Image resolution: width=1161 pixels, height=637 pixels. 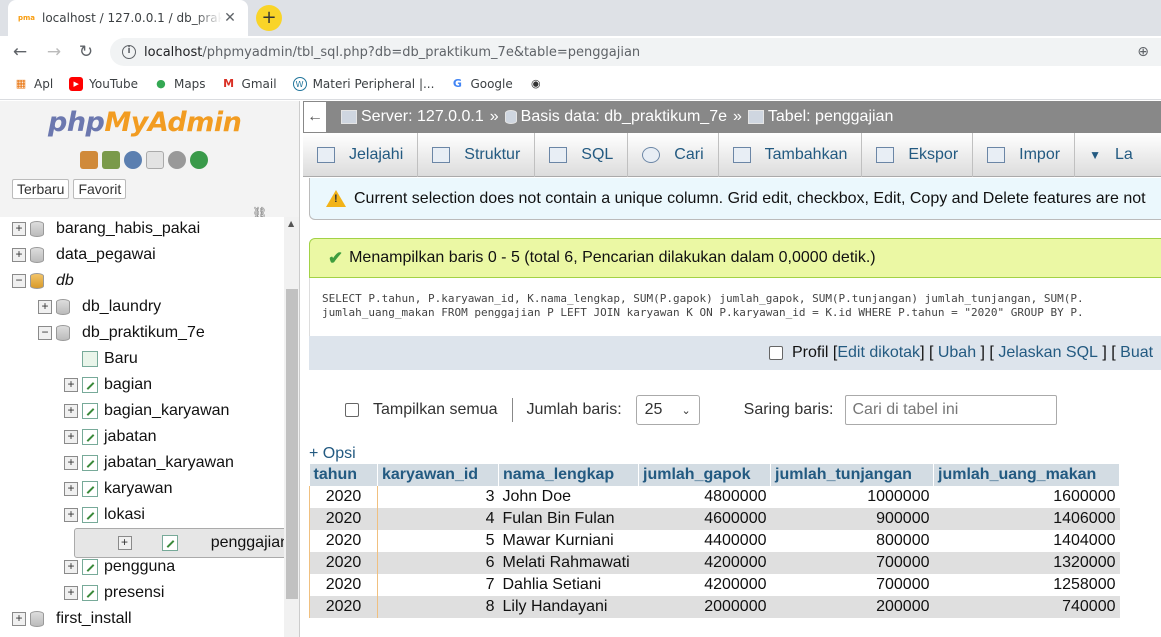 What do you see at coordinates (129, 52) in the screenshot?
I see `site-info-icon: i` at bounding box center [129, 52].